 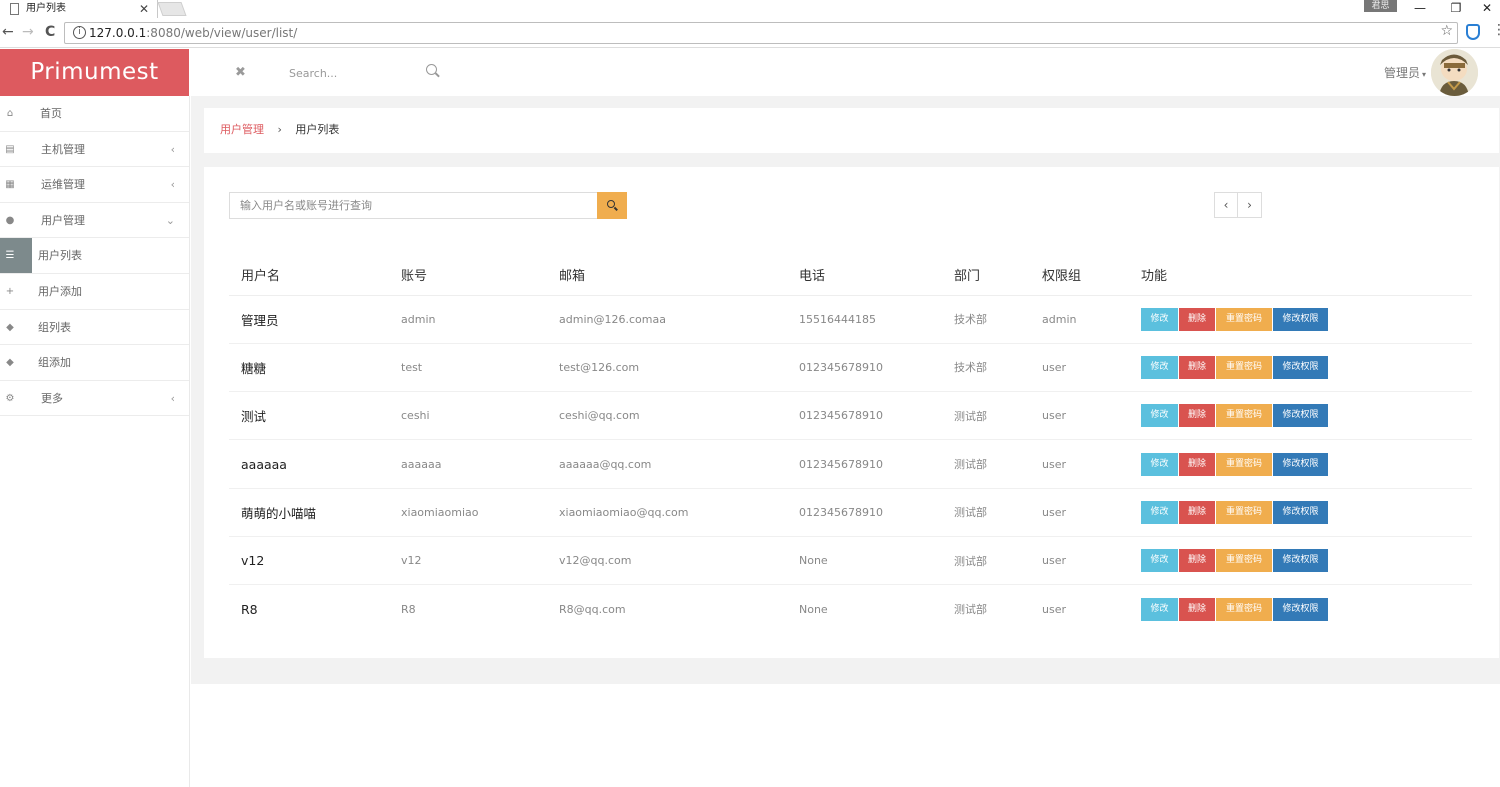 I want to click on cell-phone: None, so click(x=813, y=609).